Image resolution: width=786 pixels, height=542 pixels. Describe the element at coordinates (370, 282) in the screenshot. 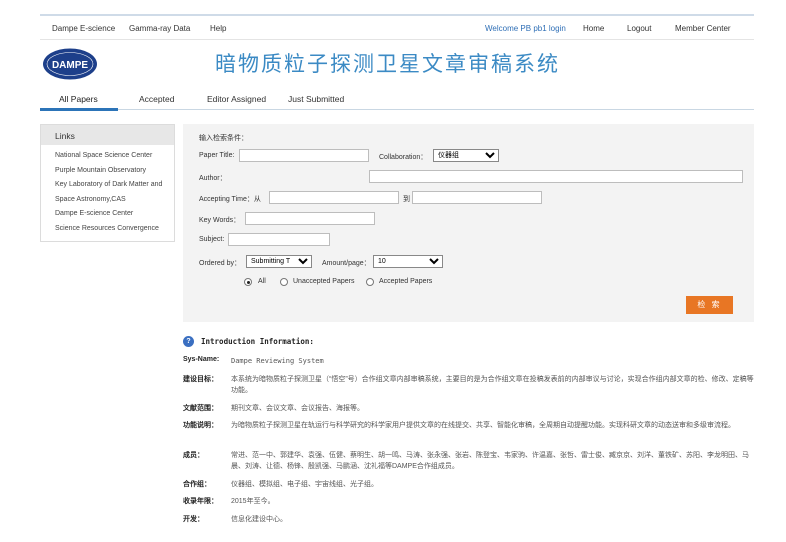

I see `radio-accepted` at that location.